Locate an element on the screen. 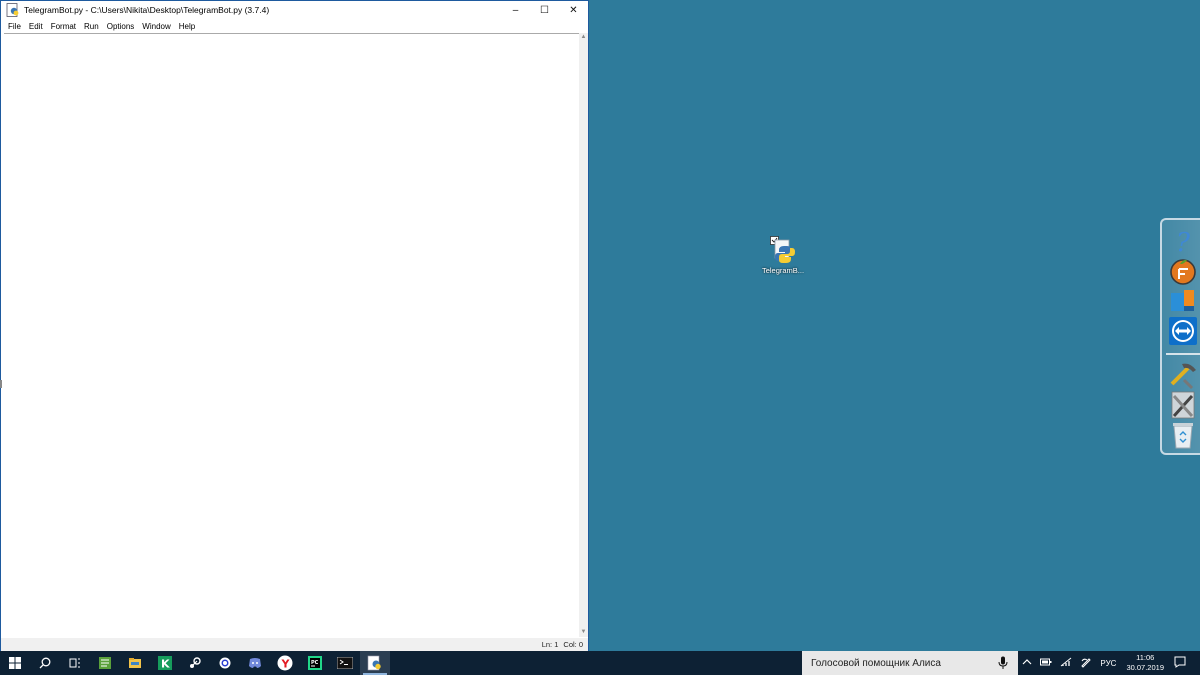  svg-text: PC is located at coordinates (315, 663).